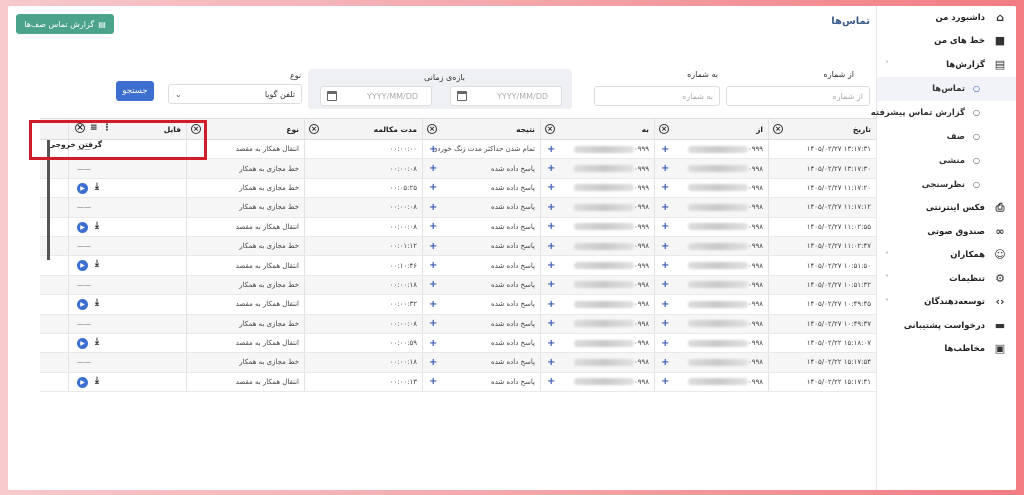 This screenshot has width=1024, height=495. I want to click on table-scrollbar, so click(48, 200).